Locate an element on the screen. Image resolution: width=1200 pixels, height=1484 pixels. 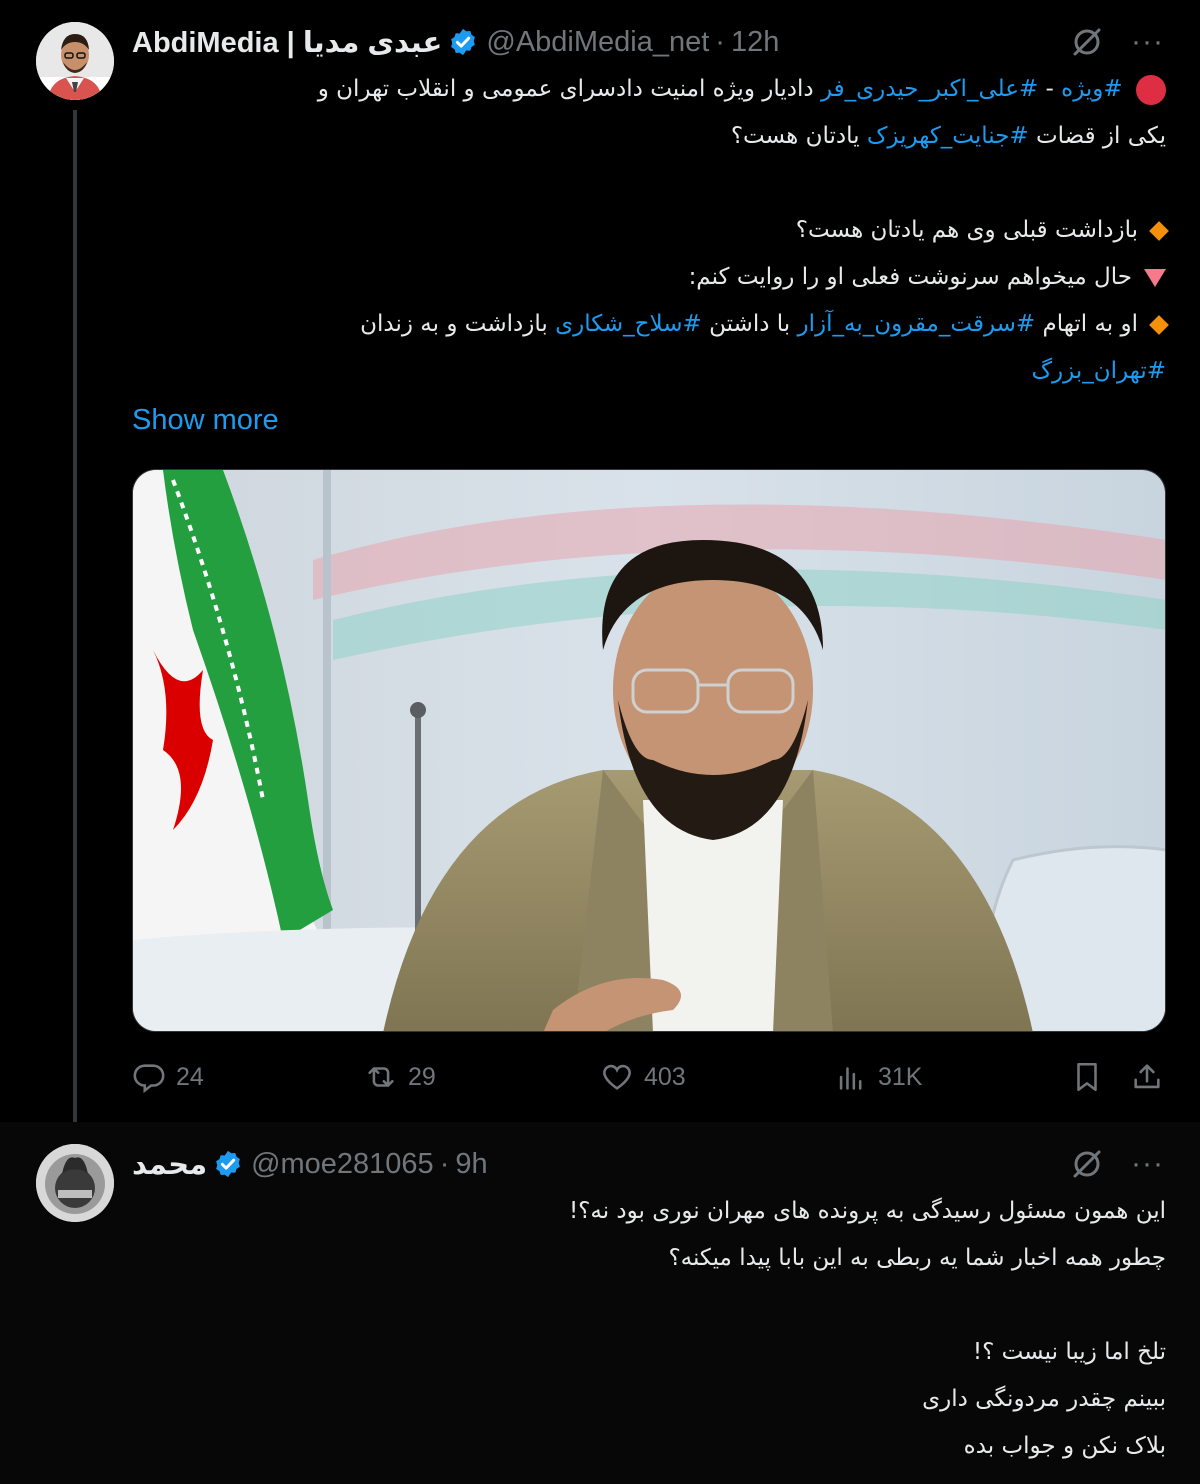
timestamp: 12h is located at coordinates (755, 42).